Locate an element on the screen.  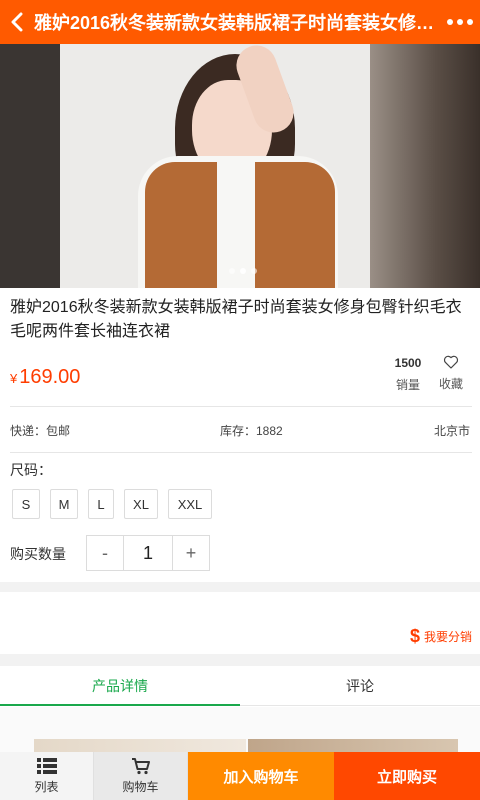
quantity-stepper: - 1 + is located at coordinates (148, 553).